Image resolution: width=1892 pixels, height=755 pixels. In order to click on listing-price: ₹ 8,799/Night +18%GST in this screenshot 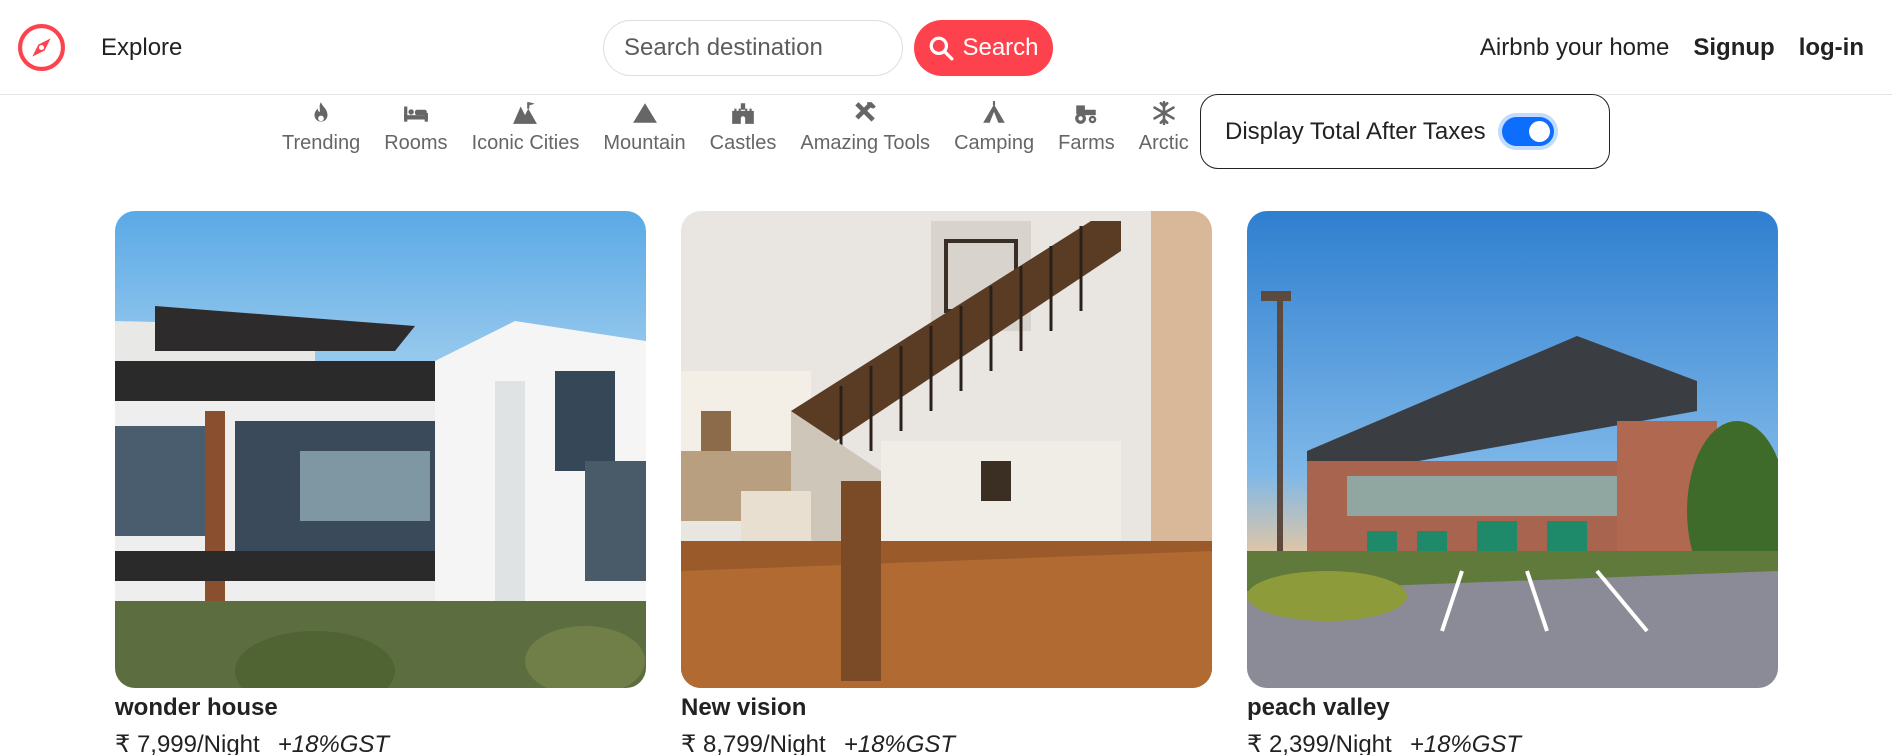, I will do `click(946, 742)`.